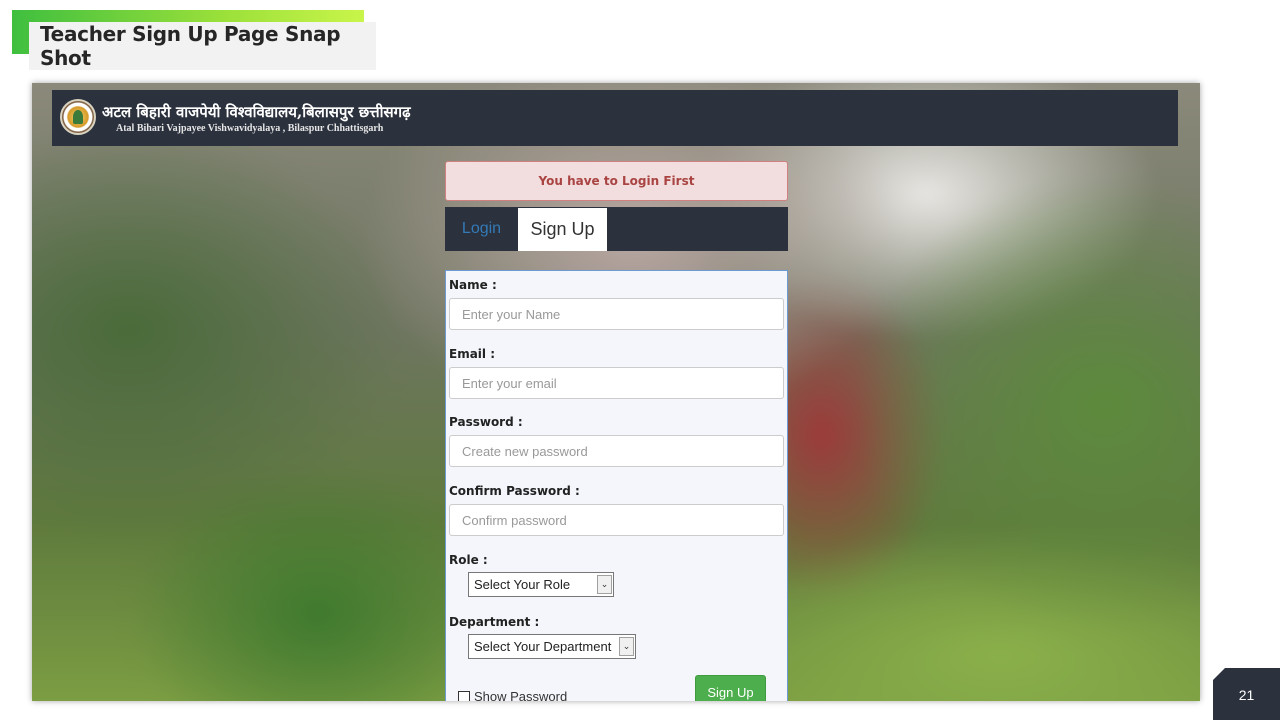 This screenshot has height=720, width=1280. What do you see at coordinates (616, 451) in the screenshot?
I see `password-input` at bounding box center [616, 451].